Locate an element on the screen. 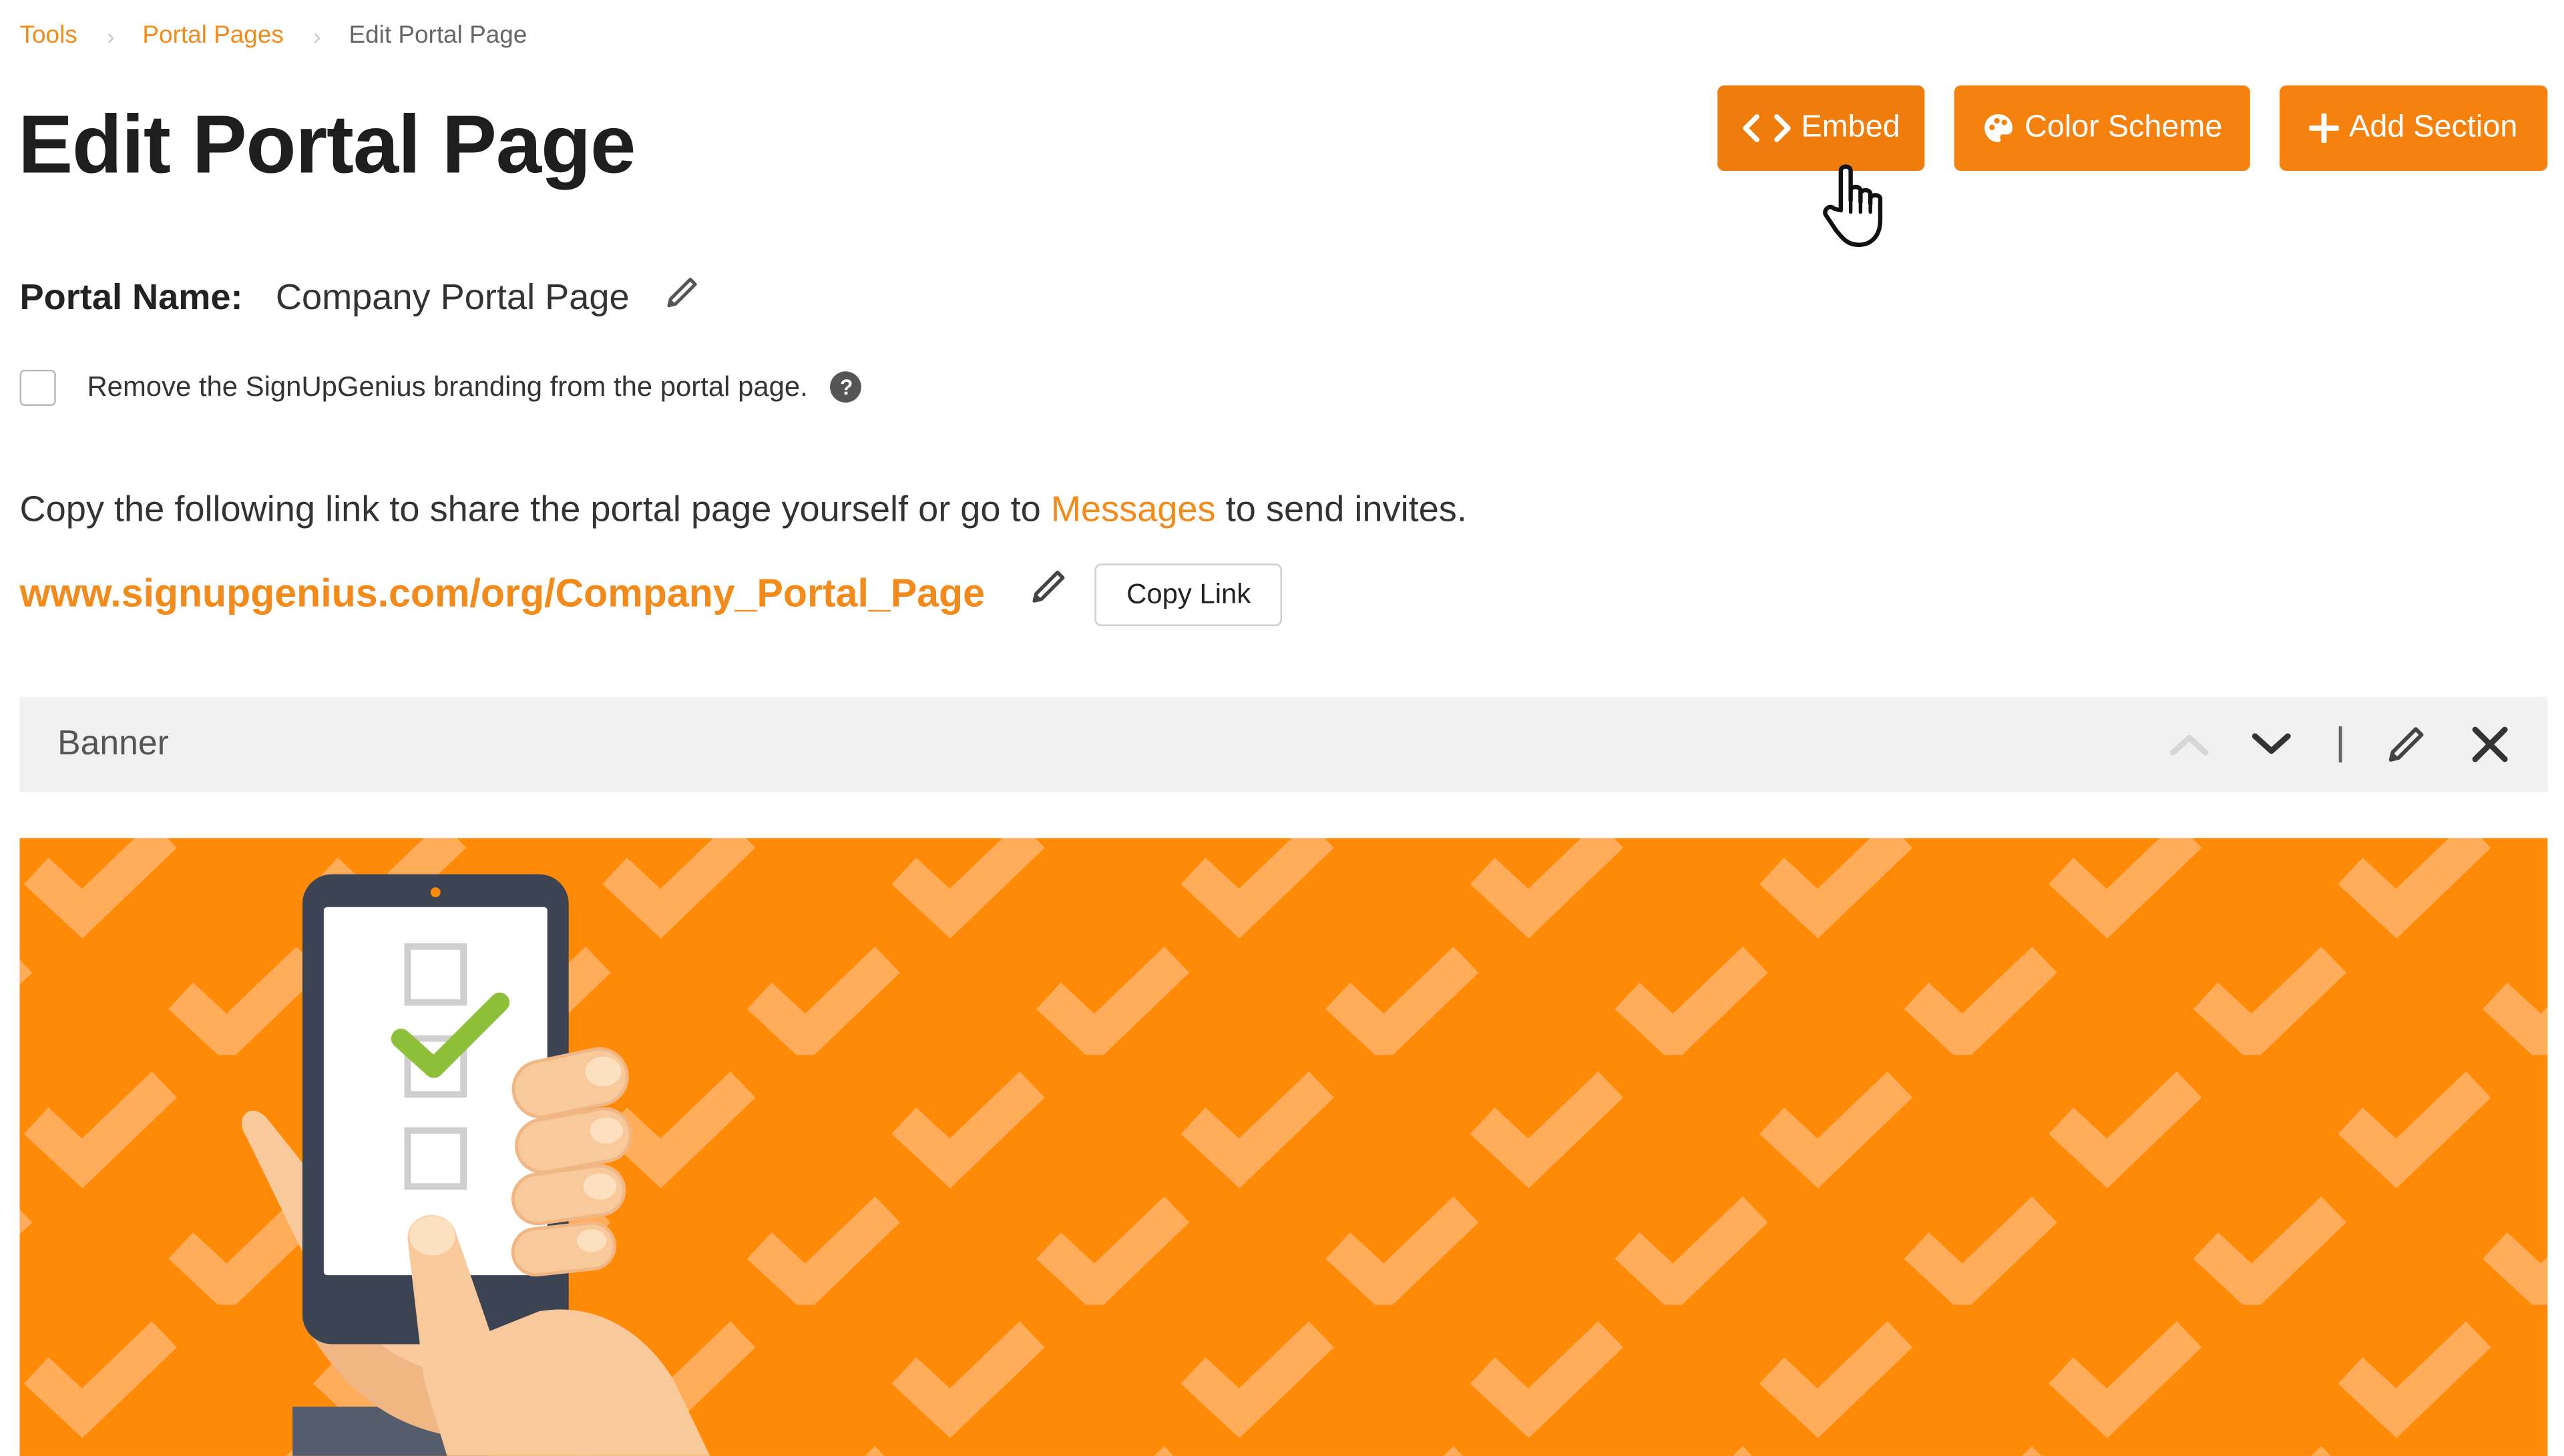  add-section-button-label: Add Section is located at coordinates (2433, 127).